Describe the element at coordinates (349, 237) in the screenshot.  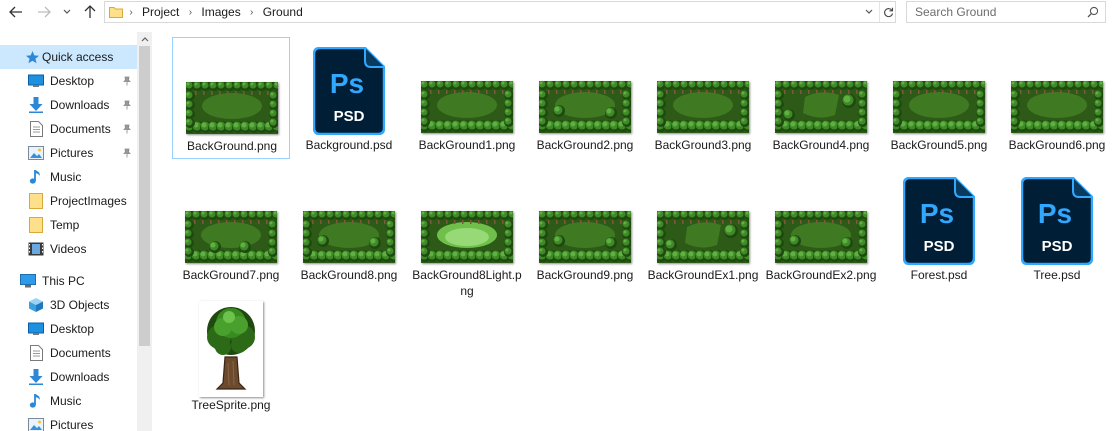
I see `forest-background-thumbnail` at that location.